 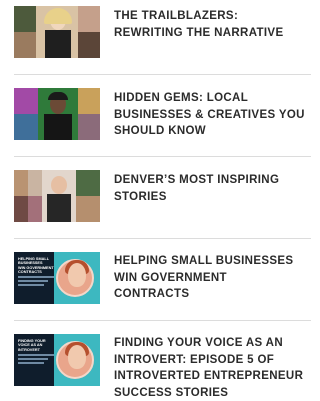 I want to click on article-thumbnail: FINDING YOUR VOICE AS AN INTROVERT, so click(x=57, y=360).